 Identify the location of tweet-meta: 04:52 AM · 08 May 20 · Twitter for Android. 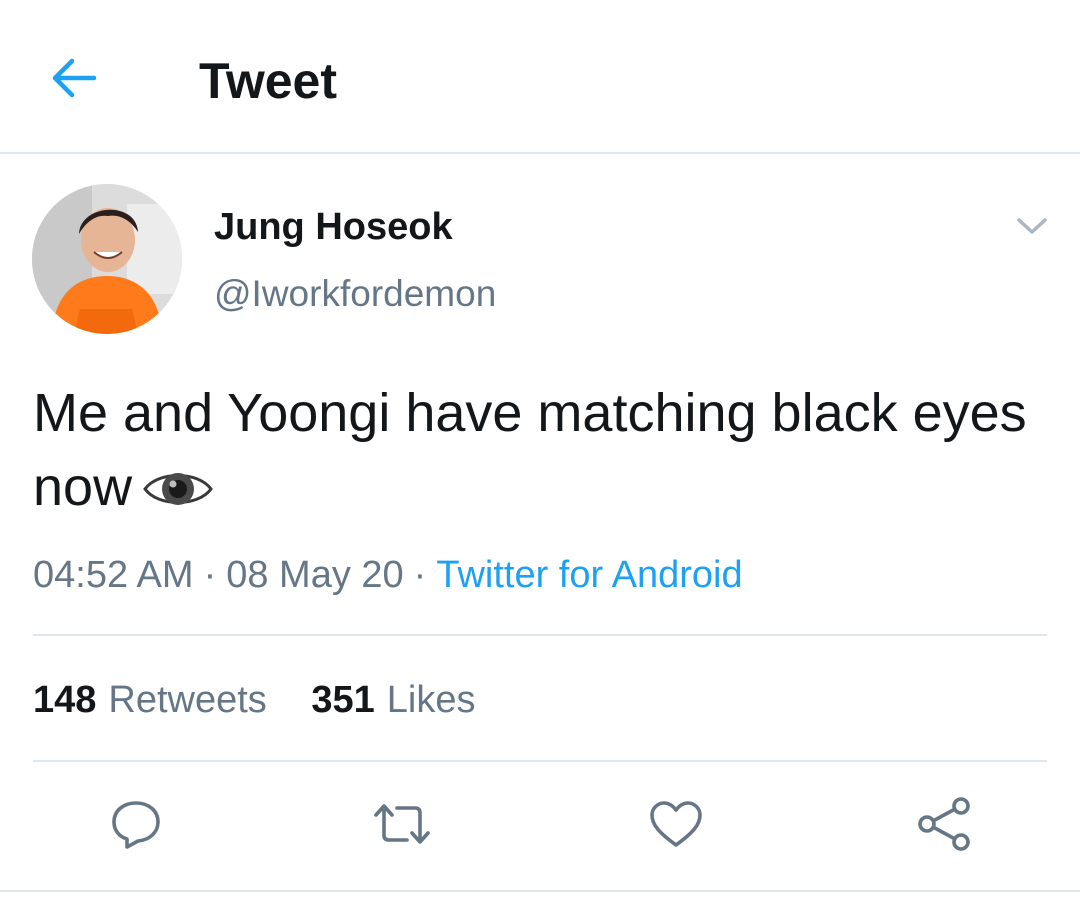
(388, 575).